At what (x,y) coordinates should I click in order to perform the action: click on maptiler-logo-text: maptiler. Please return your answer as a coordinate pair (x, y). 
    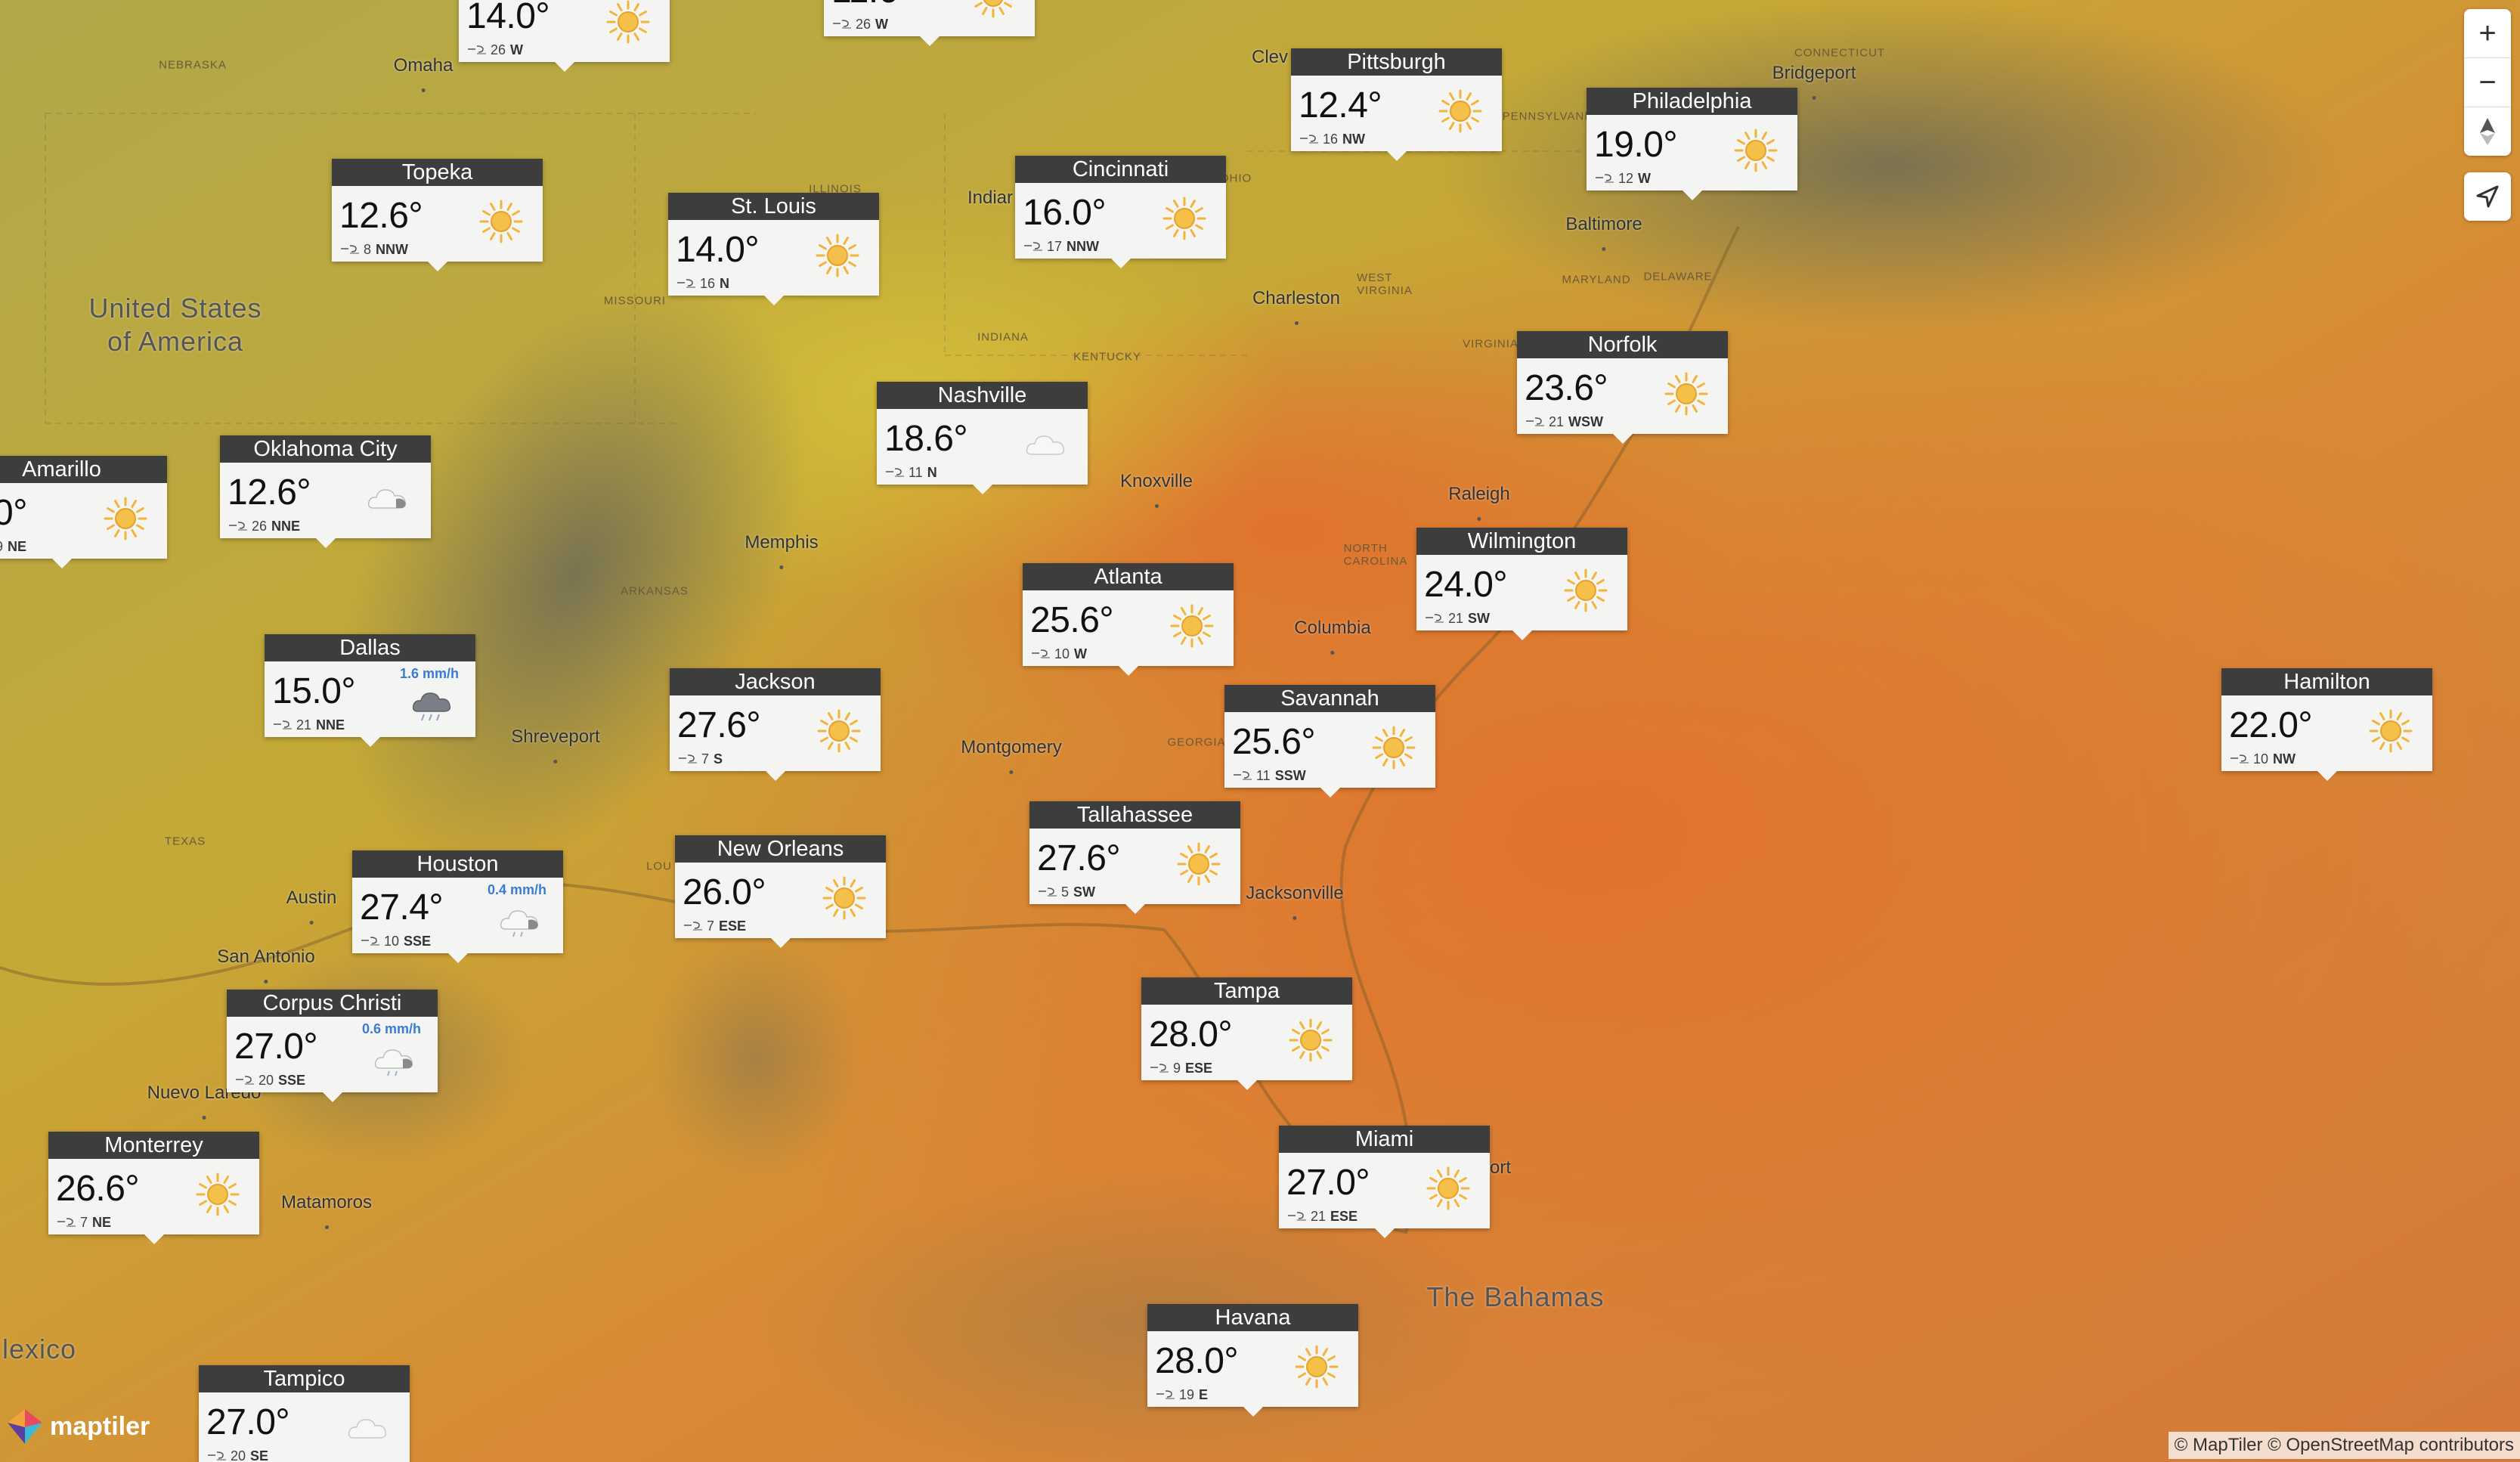
    Looking at the image, I should click on (100, 1426).